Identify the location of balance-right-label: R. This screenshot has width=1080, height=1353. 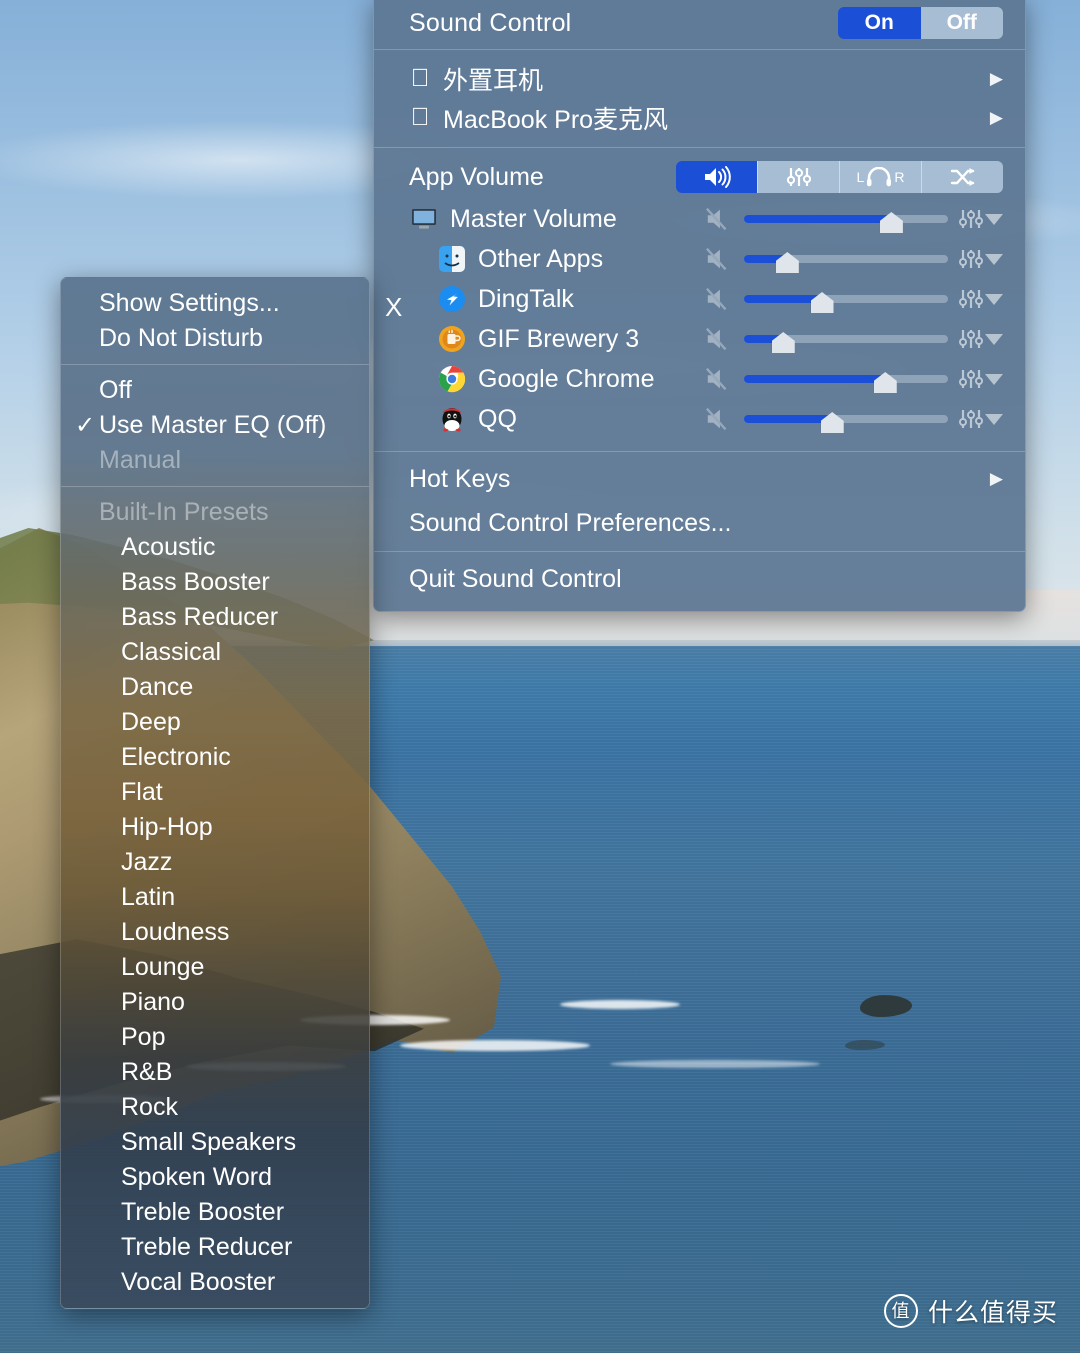
(899, 177).